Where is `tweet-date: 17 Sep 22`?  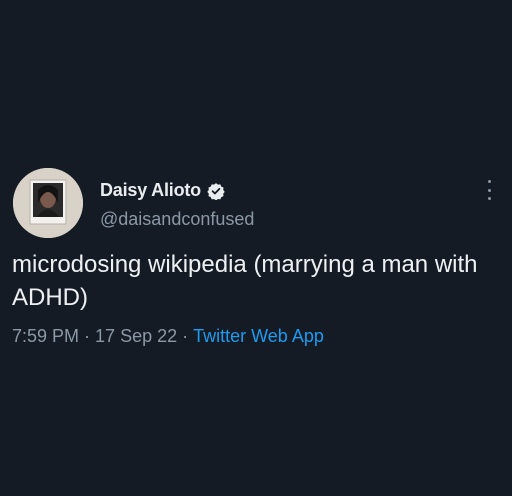
tweet-date: 17 Sep 22 is located at coordinates (136, 336).